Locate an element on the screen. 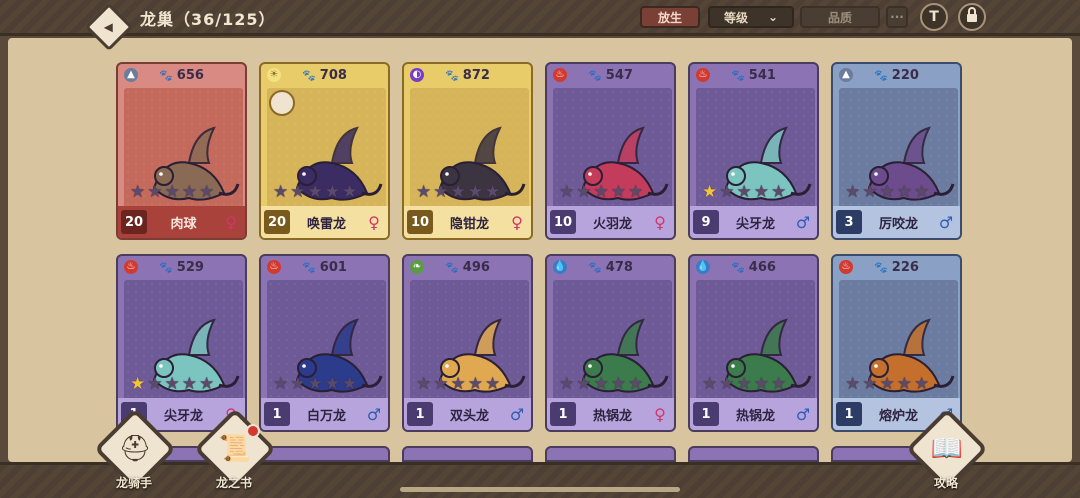  gender-icon: ♀ is located at coordinates (660, 222).